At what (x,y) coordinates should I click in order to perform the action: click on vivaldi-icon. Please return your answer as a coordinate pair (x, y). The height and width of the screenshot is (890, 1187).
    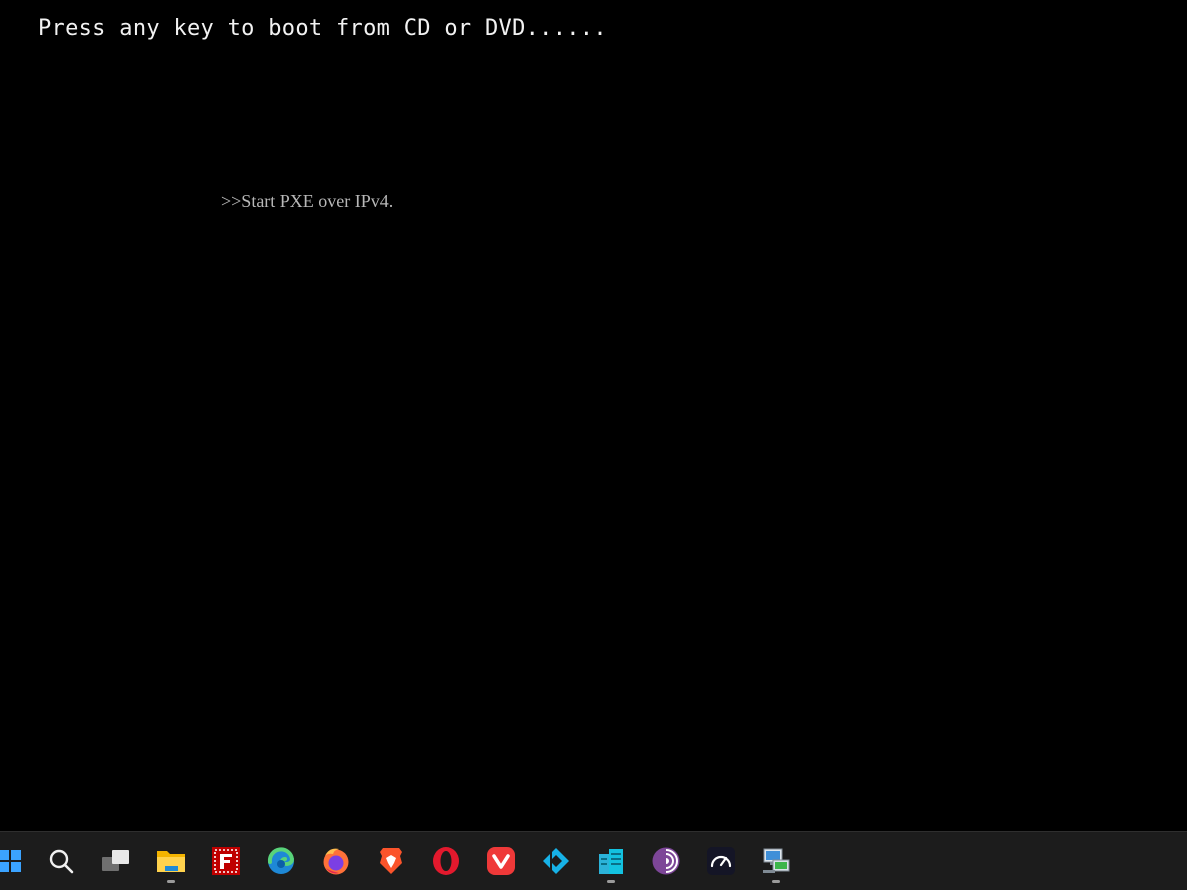
    Looking at the image, I should click on (501, 861).